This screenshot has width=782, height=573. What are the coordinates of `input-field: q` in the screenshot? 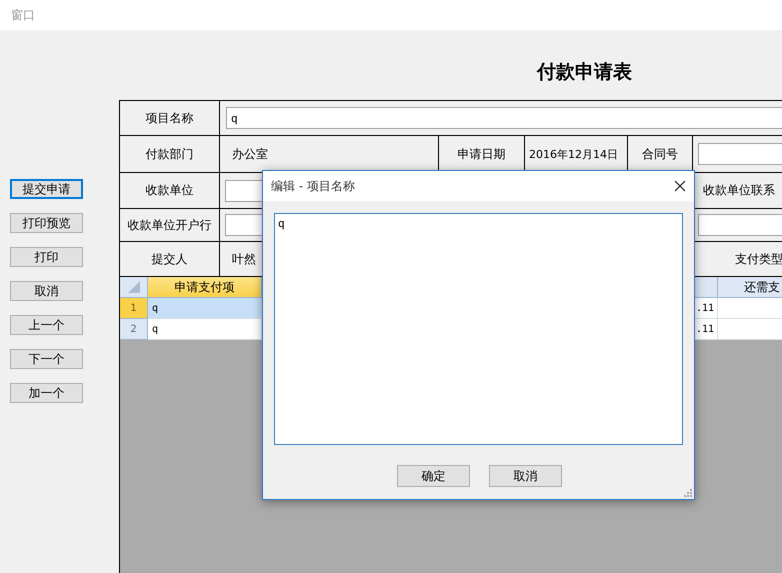 It's located at (504, 118).